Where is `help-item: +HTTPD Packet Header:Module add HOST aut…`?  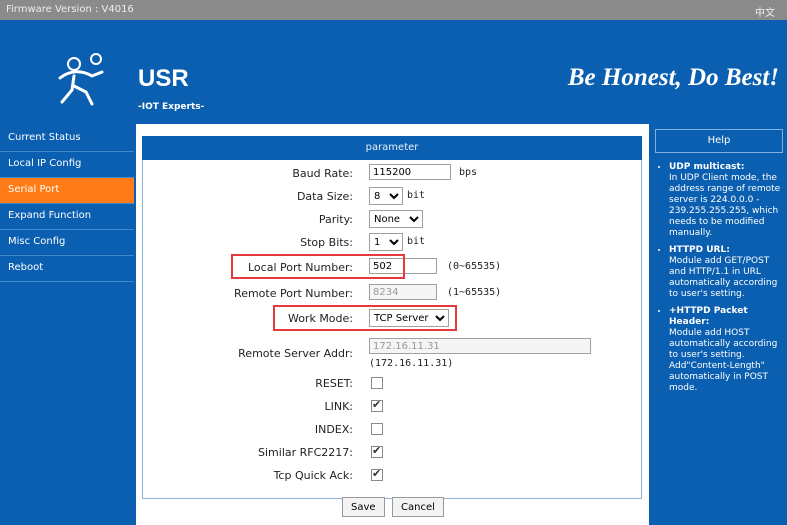
help-item: +HTTPD Packet Header:Module add HOST aut… is located at coordinates (725, 350).